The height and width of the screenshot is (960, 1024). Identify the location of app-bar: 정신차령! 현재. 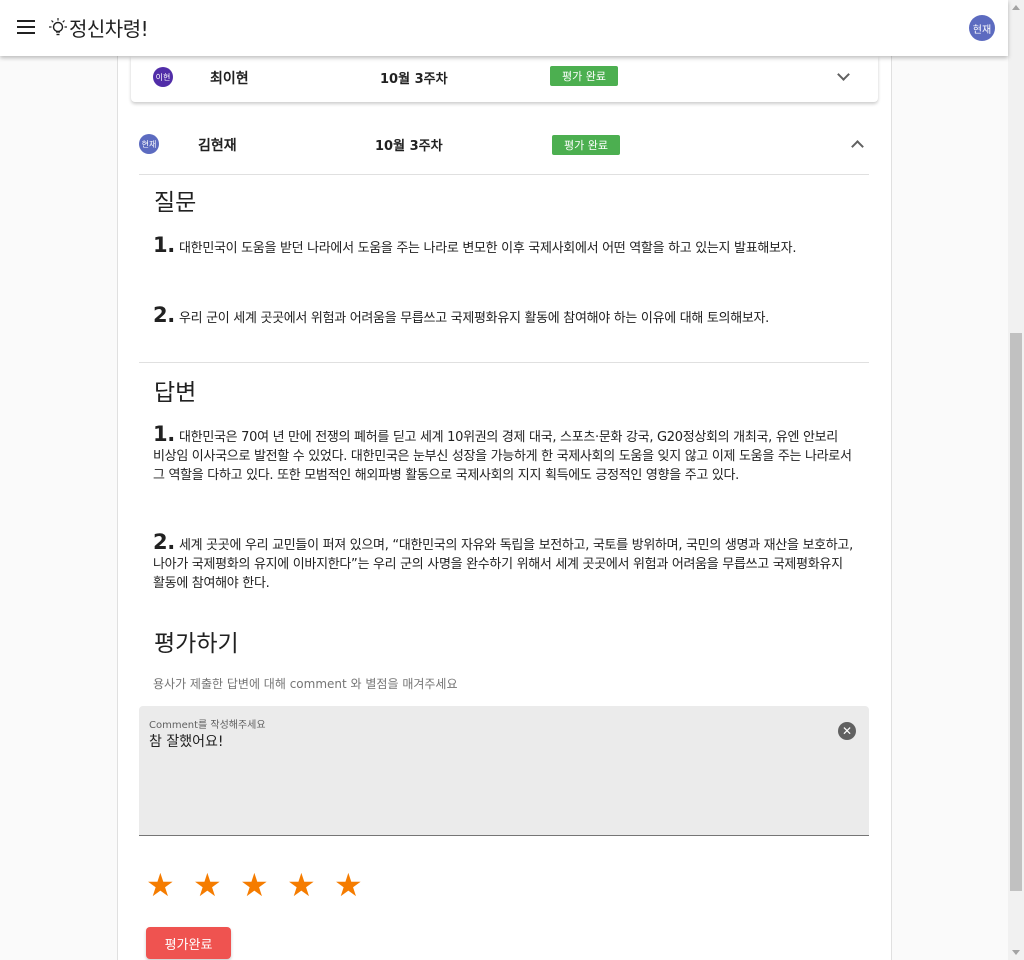
(504, 28).